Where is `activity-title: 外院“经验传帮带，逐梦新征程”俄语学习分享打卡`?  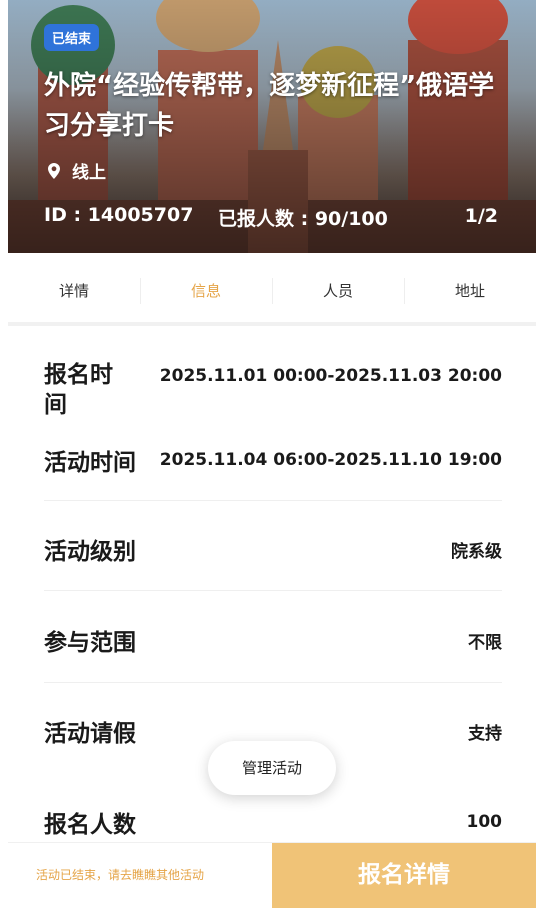 activity-title: 外院“经验传帮带，逐梦新征程”俄语学习分享打卡 is located at coordinates (269, 106).